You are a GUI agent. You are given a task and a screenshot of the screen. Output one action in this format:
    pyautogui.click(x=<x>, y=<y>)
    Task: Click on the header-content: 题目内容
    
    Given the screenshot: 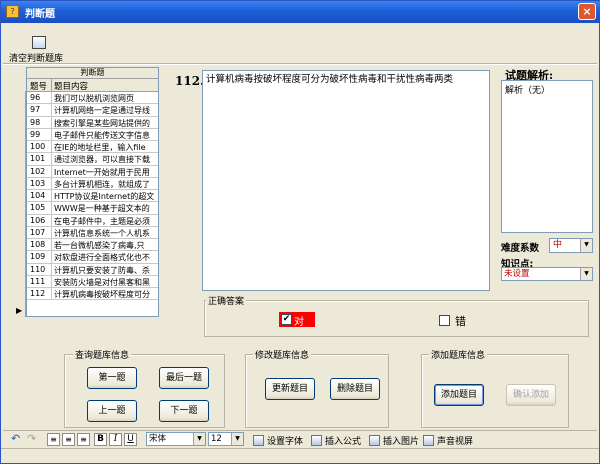 What is the action you would take?
    pyautogui.click(x=71, y=86)
    